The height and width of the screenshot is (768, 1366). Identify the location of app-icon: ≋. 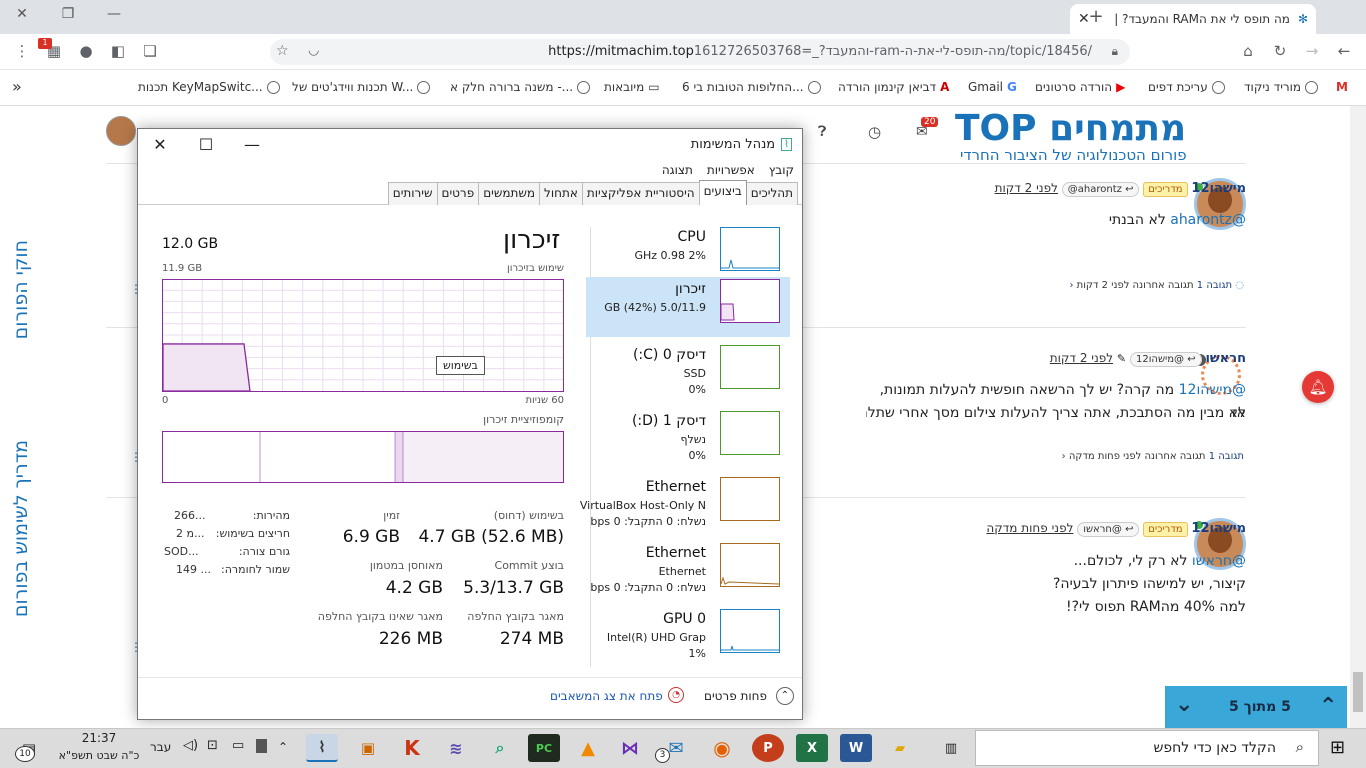
(456, 748).